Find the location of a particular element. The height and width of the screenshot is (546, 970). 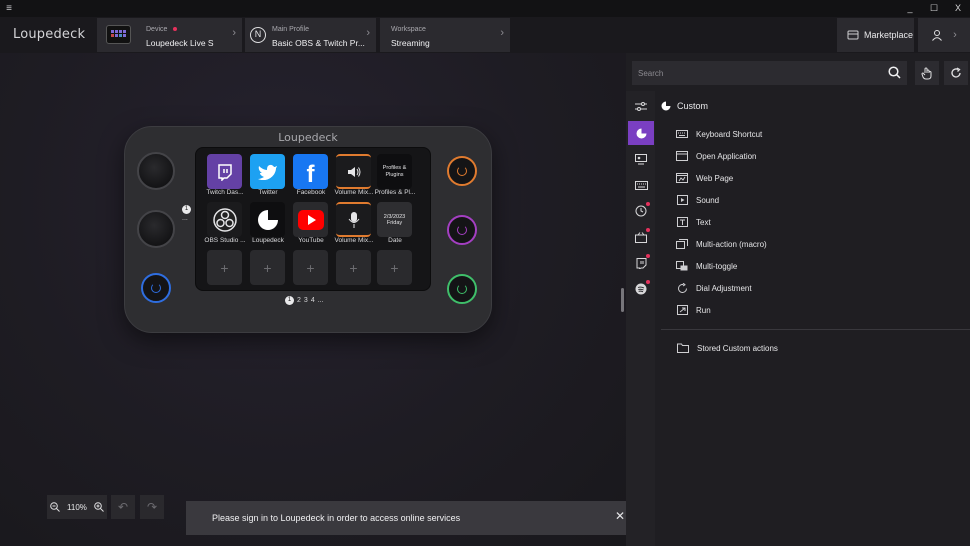

key-label: Date is located at coordinates (395, 240).